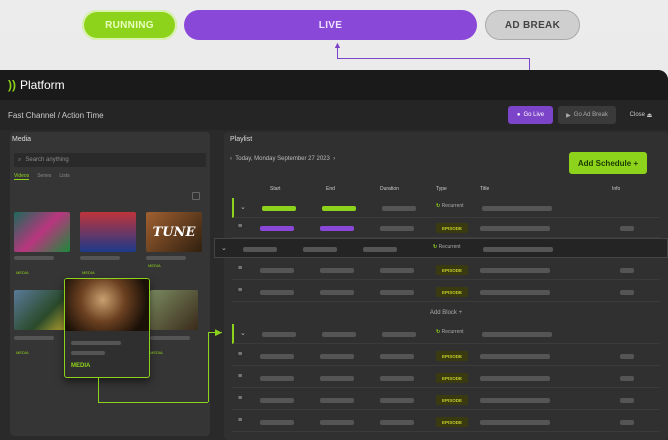  I want to click on add-schedule-button: Add Schedule +, so click(608, 163).